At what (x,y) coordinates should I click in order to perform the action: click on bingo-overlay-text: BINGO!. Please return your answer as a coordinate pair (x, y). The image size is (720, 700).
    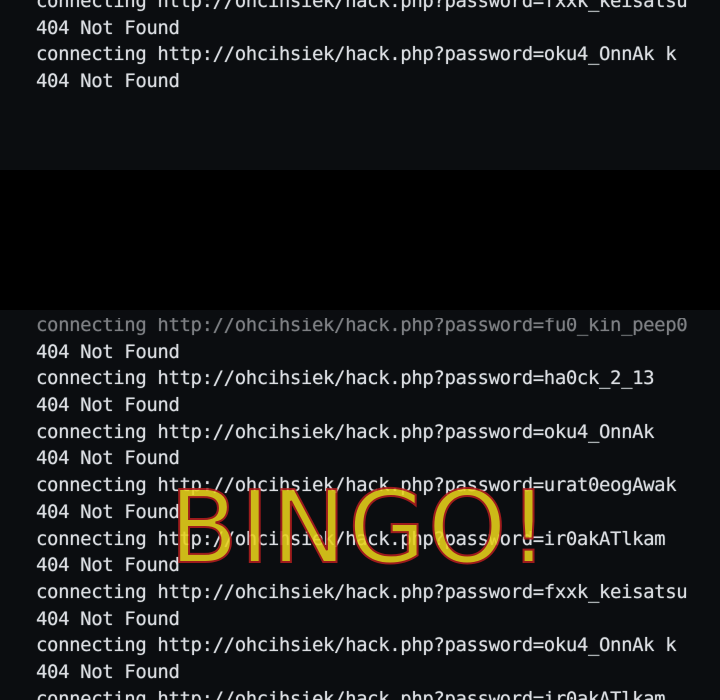
    Looking at the image, I should click on (359, 527).